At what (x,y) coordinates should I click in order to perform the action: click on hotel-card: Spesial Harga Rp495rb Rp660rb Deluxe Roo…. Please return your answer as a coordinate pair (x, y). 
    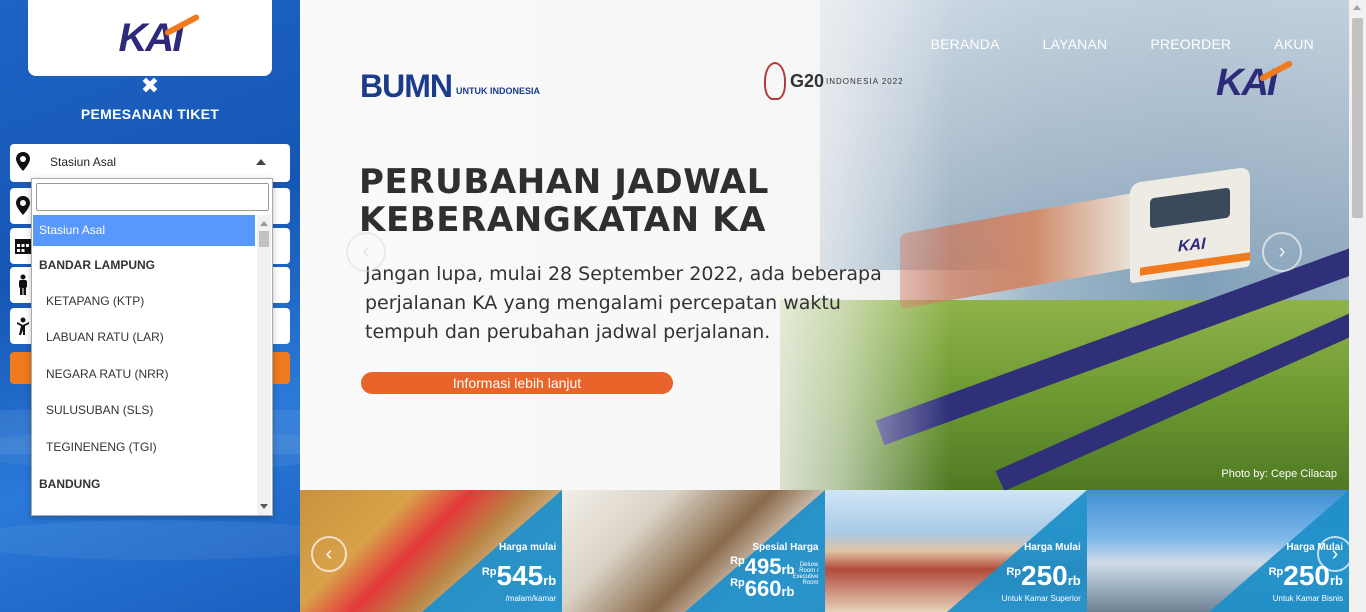
    Looking at the image, I should click on (693, 551).